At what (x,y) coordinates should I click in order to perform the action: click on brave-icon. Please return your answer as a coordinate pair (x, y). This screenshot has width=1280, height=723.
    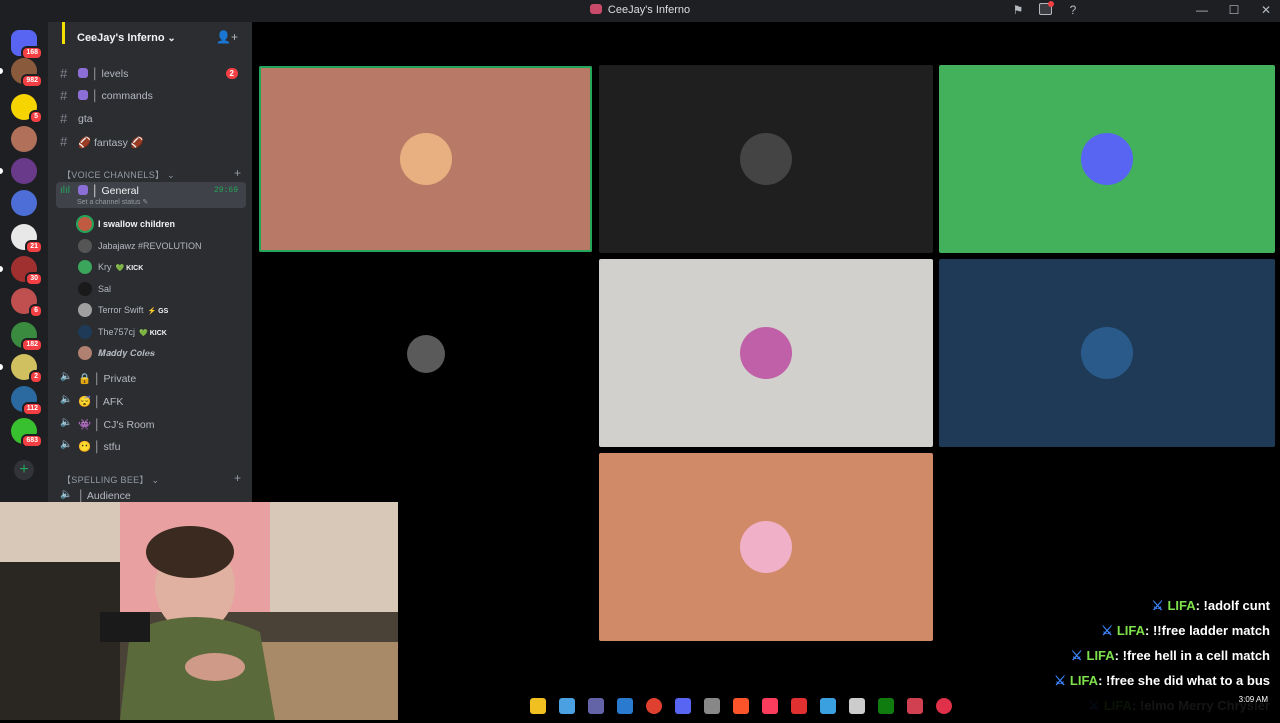
    Looking at the image, I should click on (741, 706).